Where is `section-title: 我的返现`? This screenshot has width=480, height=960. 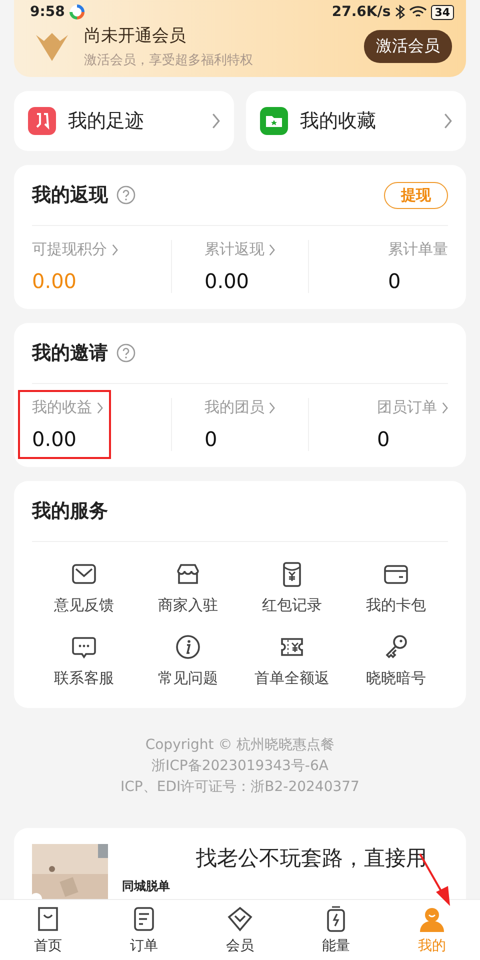 section-title: 我的返现 is located at coordinates (70, 195).